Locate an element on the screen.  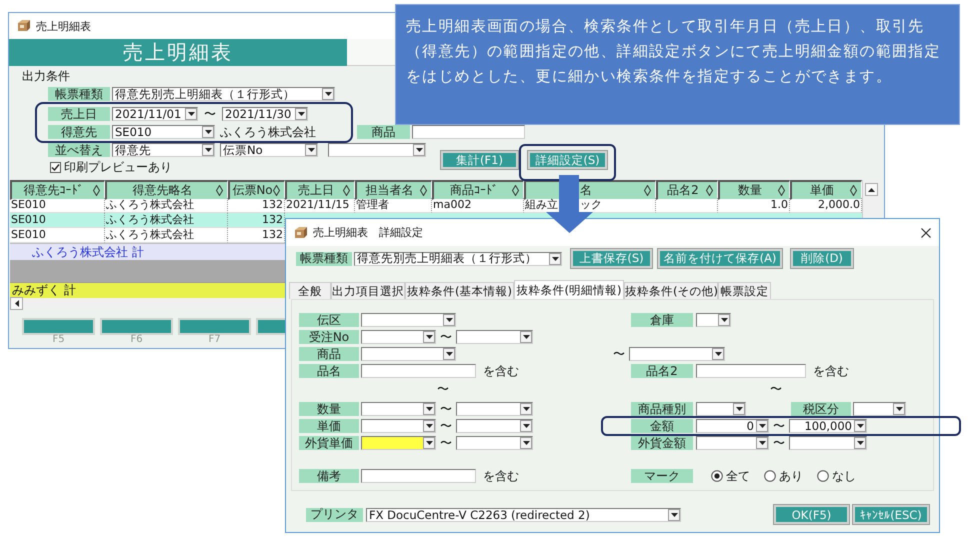
checkbox-label: 印刷プレビューあり is located at coordinates (118, 167).